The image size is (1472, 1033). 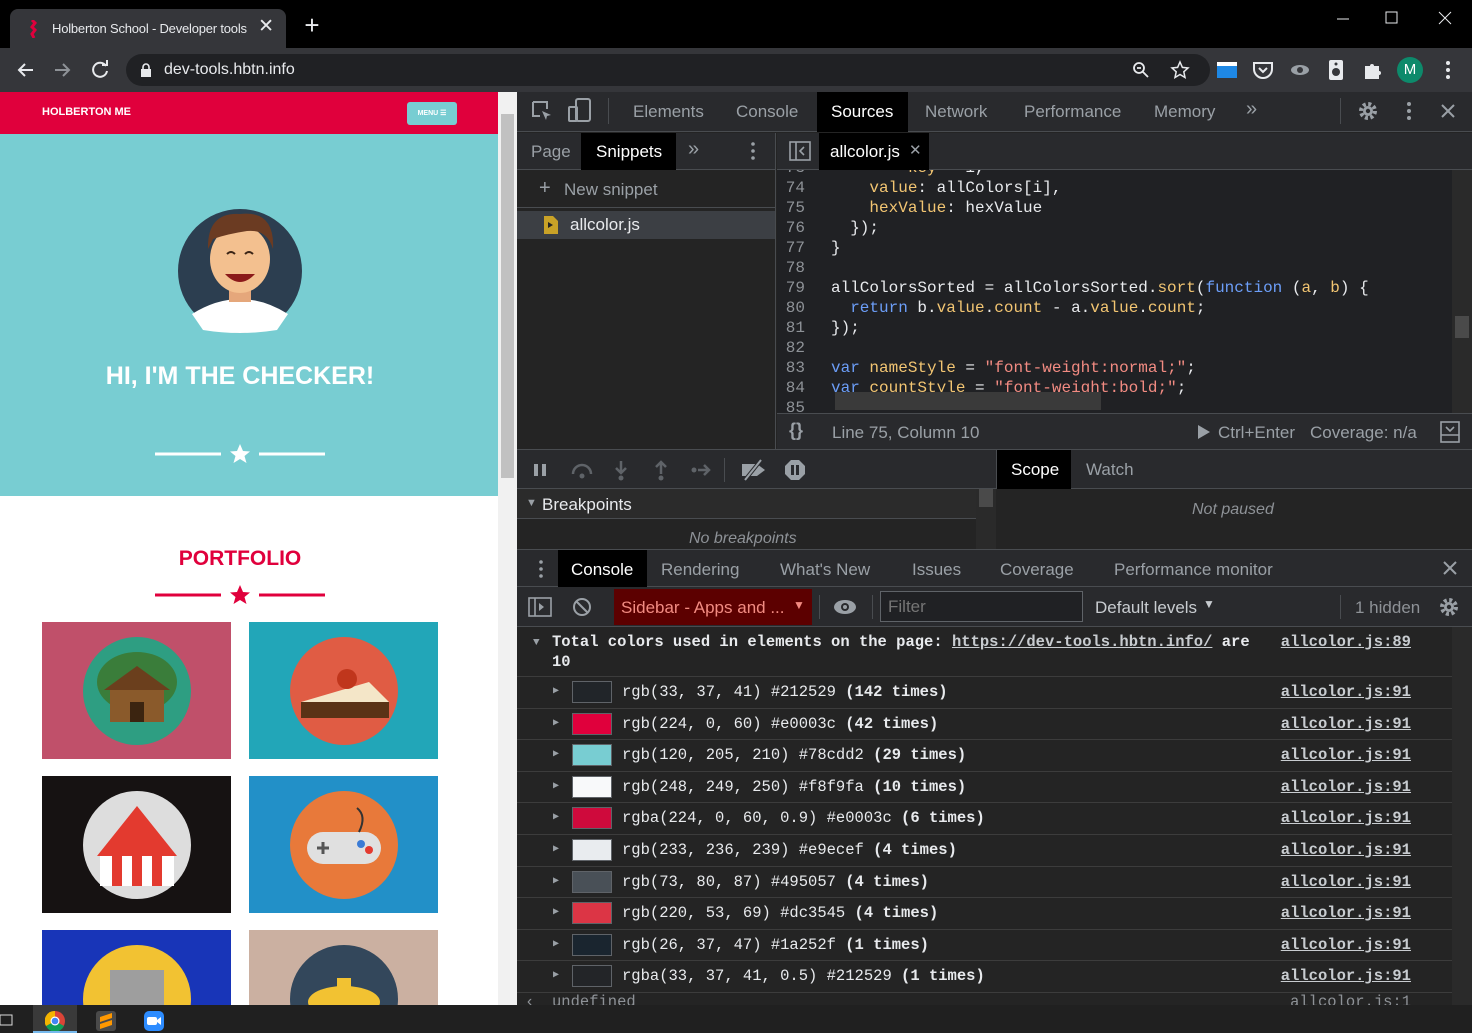 What do you see at coordinates (1448, 111) in the screenshot?
I see `close-devtools-icon` at bounding box center [1448, 111].